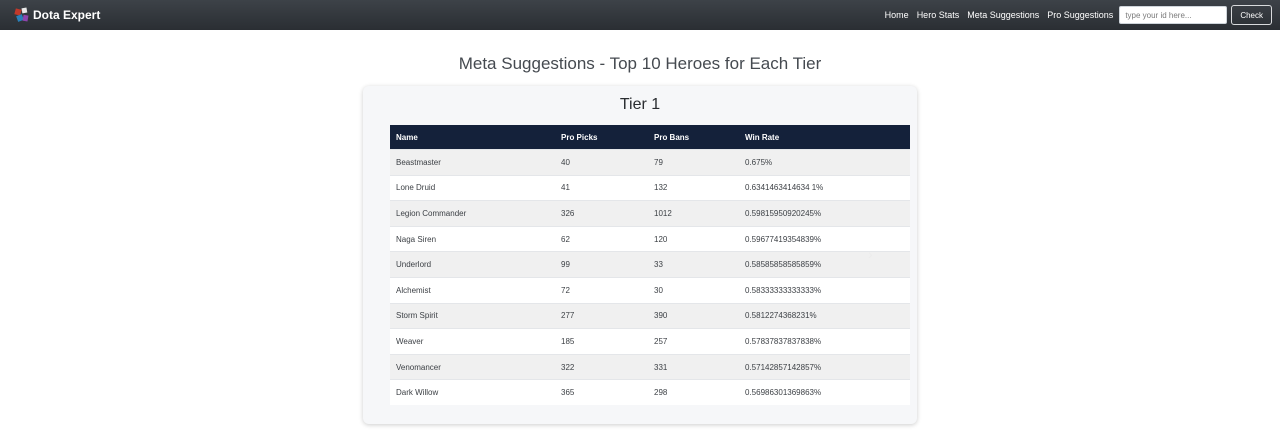 The width and height of the screenshot is (1280, 436). What do you see at coordinates (472, 341) in the screenshot?
I see `hero-name-cell: Weaver` at bounding box center [472, 341].